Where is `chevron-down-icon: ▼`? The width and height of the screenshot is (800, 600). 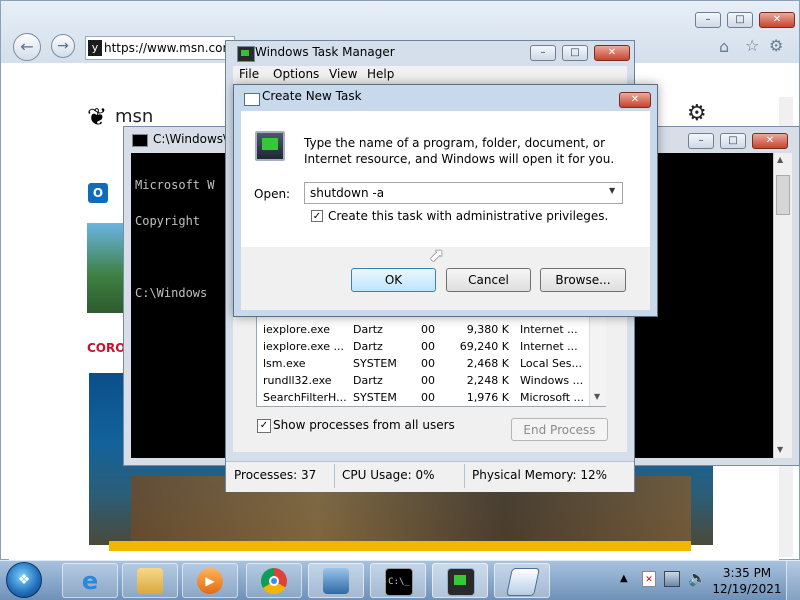 chevron-down-icon: ▼ is located at coordinates (612, 190).